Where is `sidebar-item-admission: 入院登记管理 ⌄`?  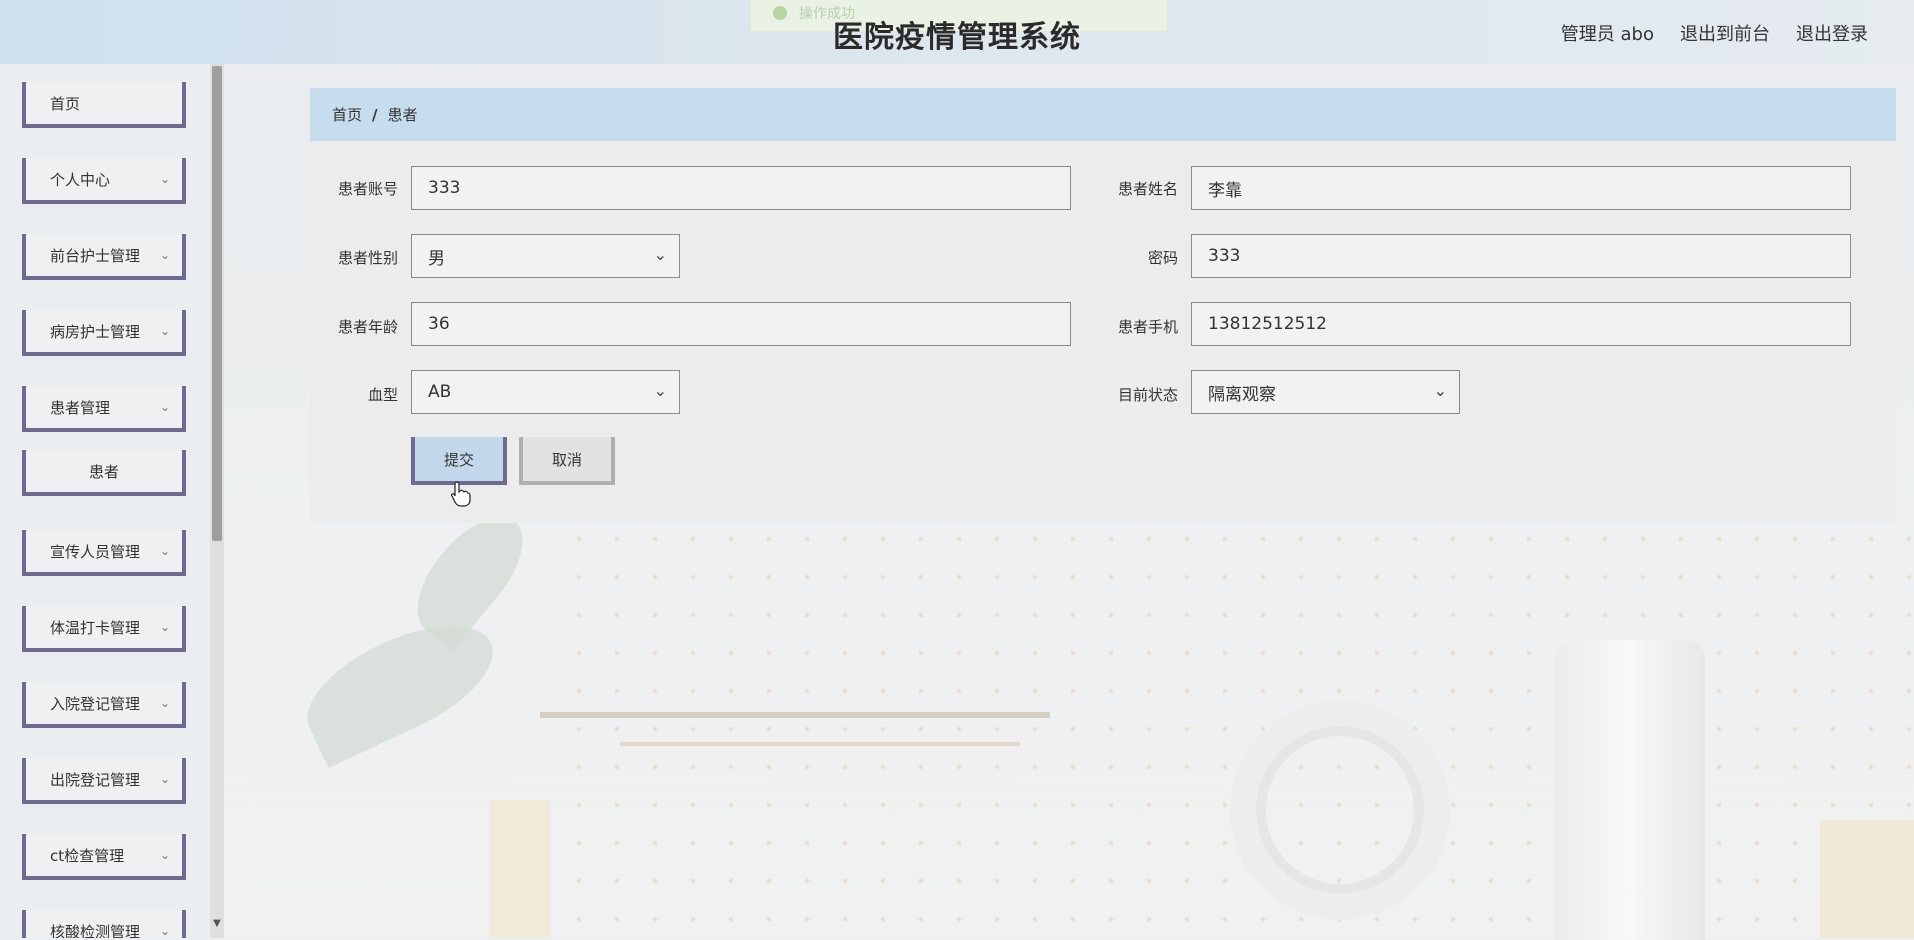 sidebar-item-admission: 入院登记管理 ⌄ is located at coordinates (104, 700).